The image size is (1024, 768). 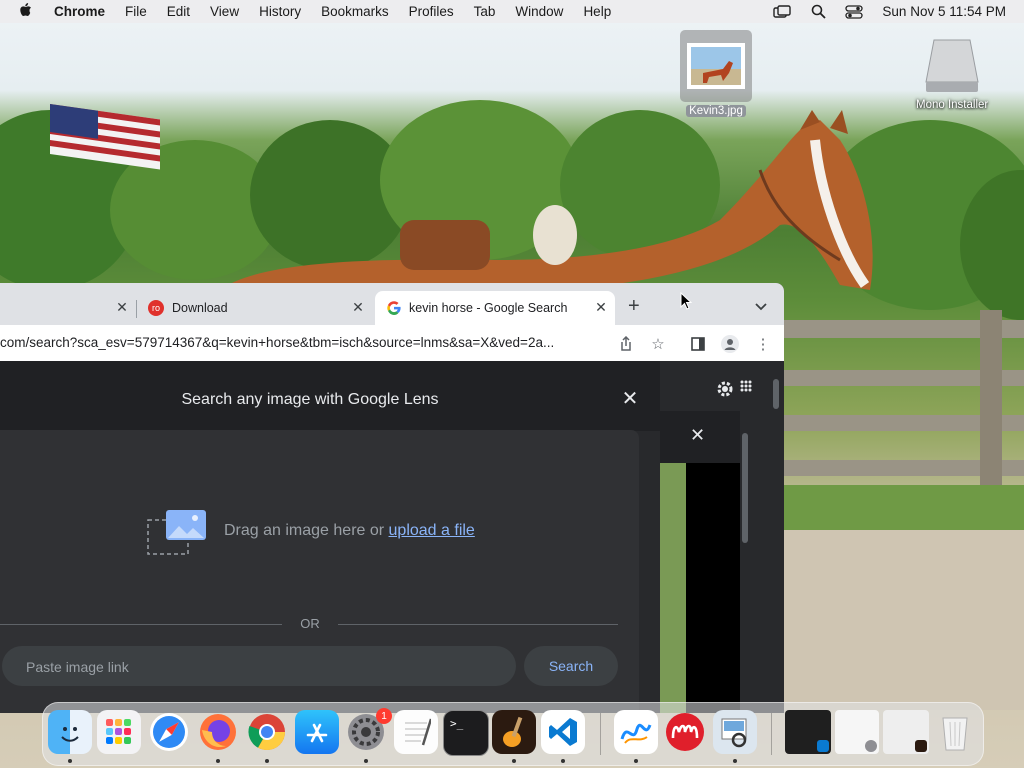 I want to click on horse-image, so click(x=546, y=200).